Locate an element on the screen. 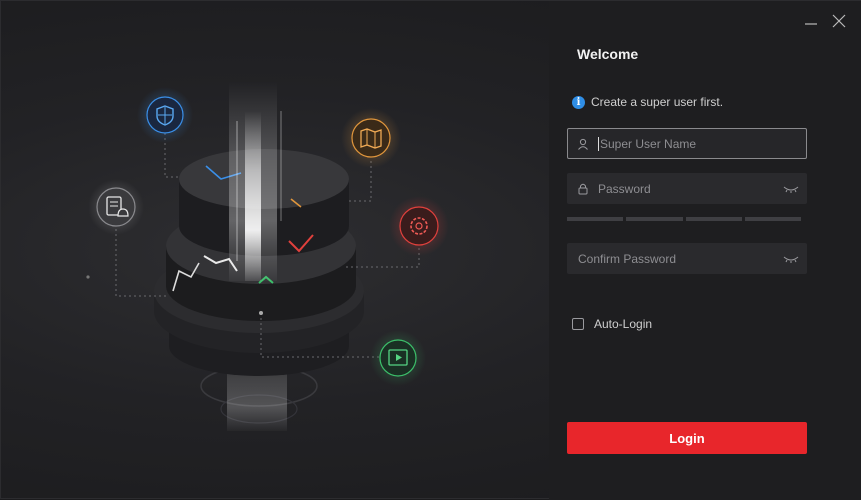 This screenshot has width=861, height=500. gear-icon is located at coordinates (419, 226).